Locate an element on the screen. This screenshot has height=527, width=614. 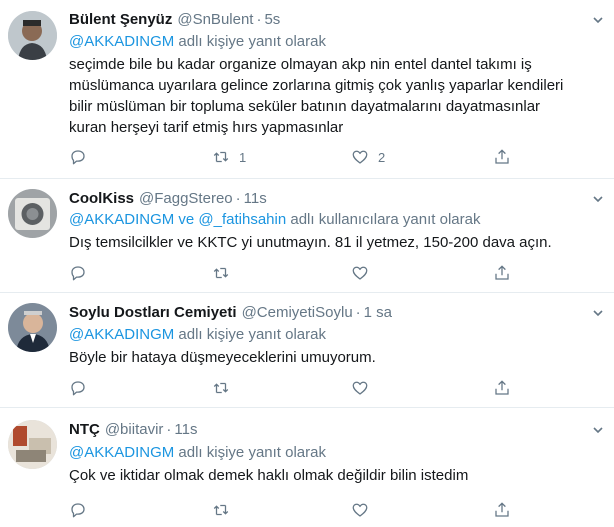
reply-context-text: adlı kullanıcılara yanıt olarak is located at coordinates (383, 219).